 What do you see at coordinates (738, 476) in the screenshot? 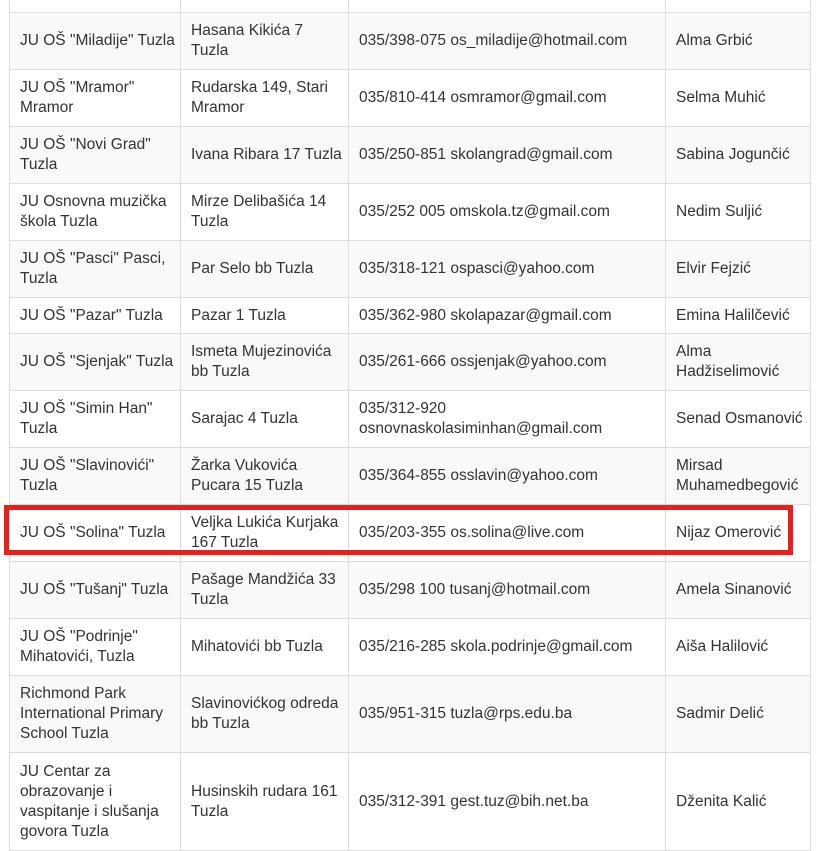
I see `principal-cell: Mirsad Muhamedbegović` at bounding box center [738, 476].